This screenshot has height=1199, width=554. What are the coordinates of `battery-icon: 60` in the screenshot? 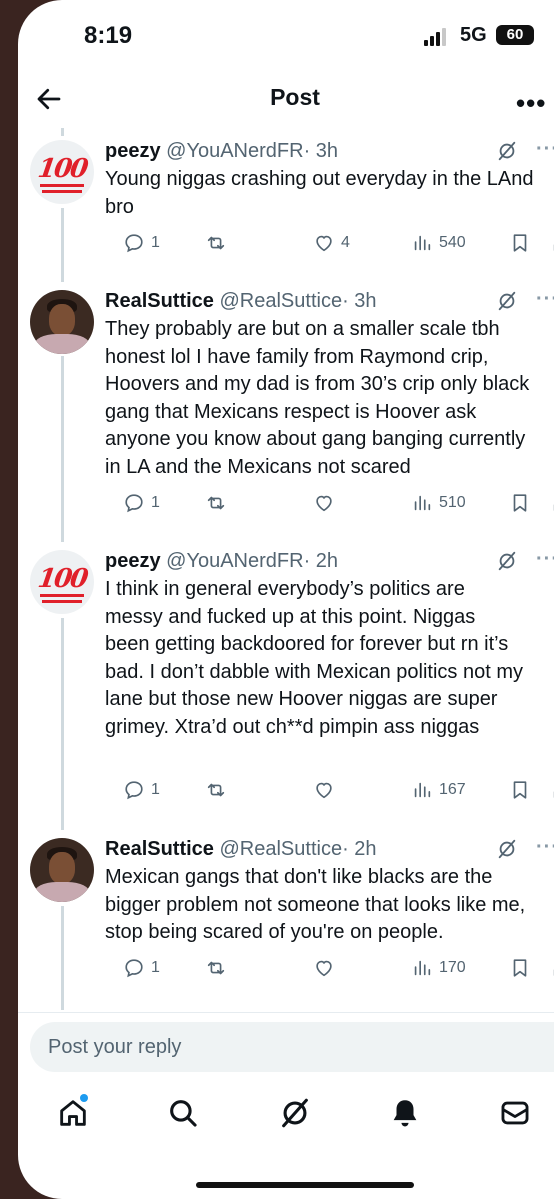 It's located at (515, 35).